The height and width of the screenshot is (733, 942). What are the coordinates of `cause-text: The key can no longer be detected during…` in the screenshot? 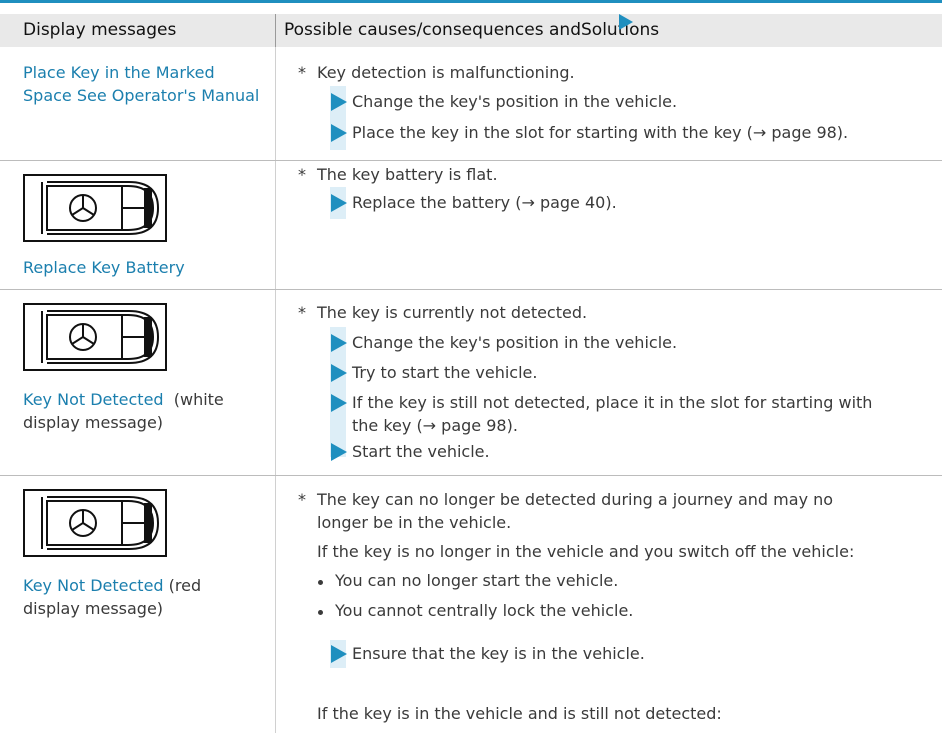 It's located at (575, 499).